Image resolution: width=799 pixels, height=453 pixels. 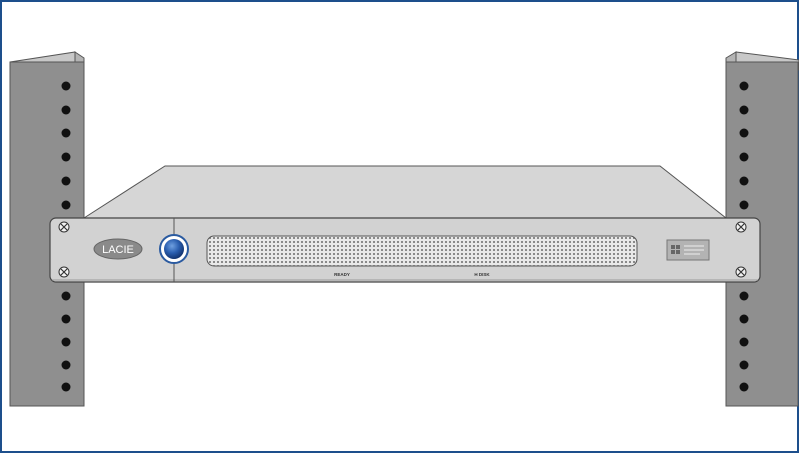 I want to click on windows-badge, so click(x=688, y=250).